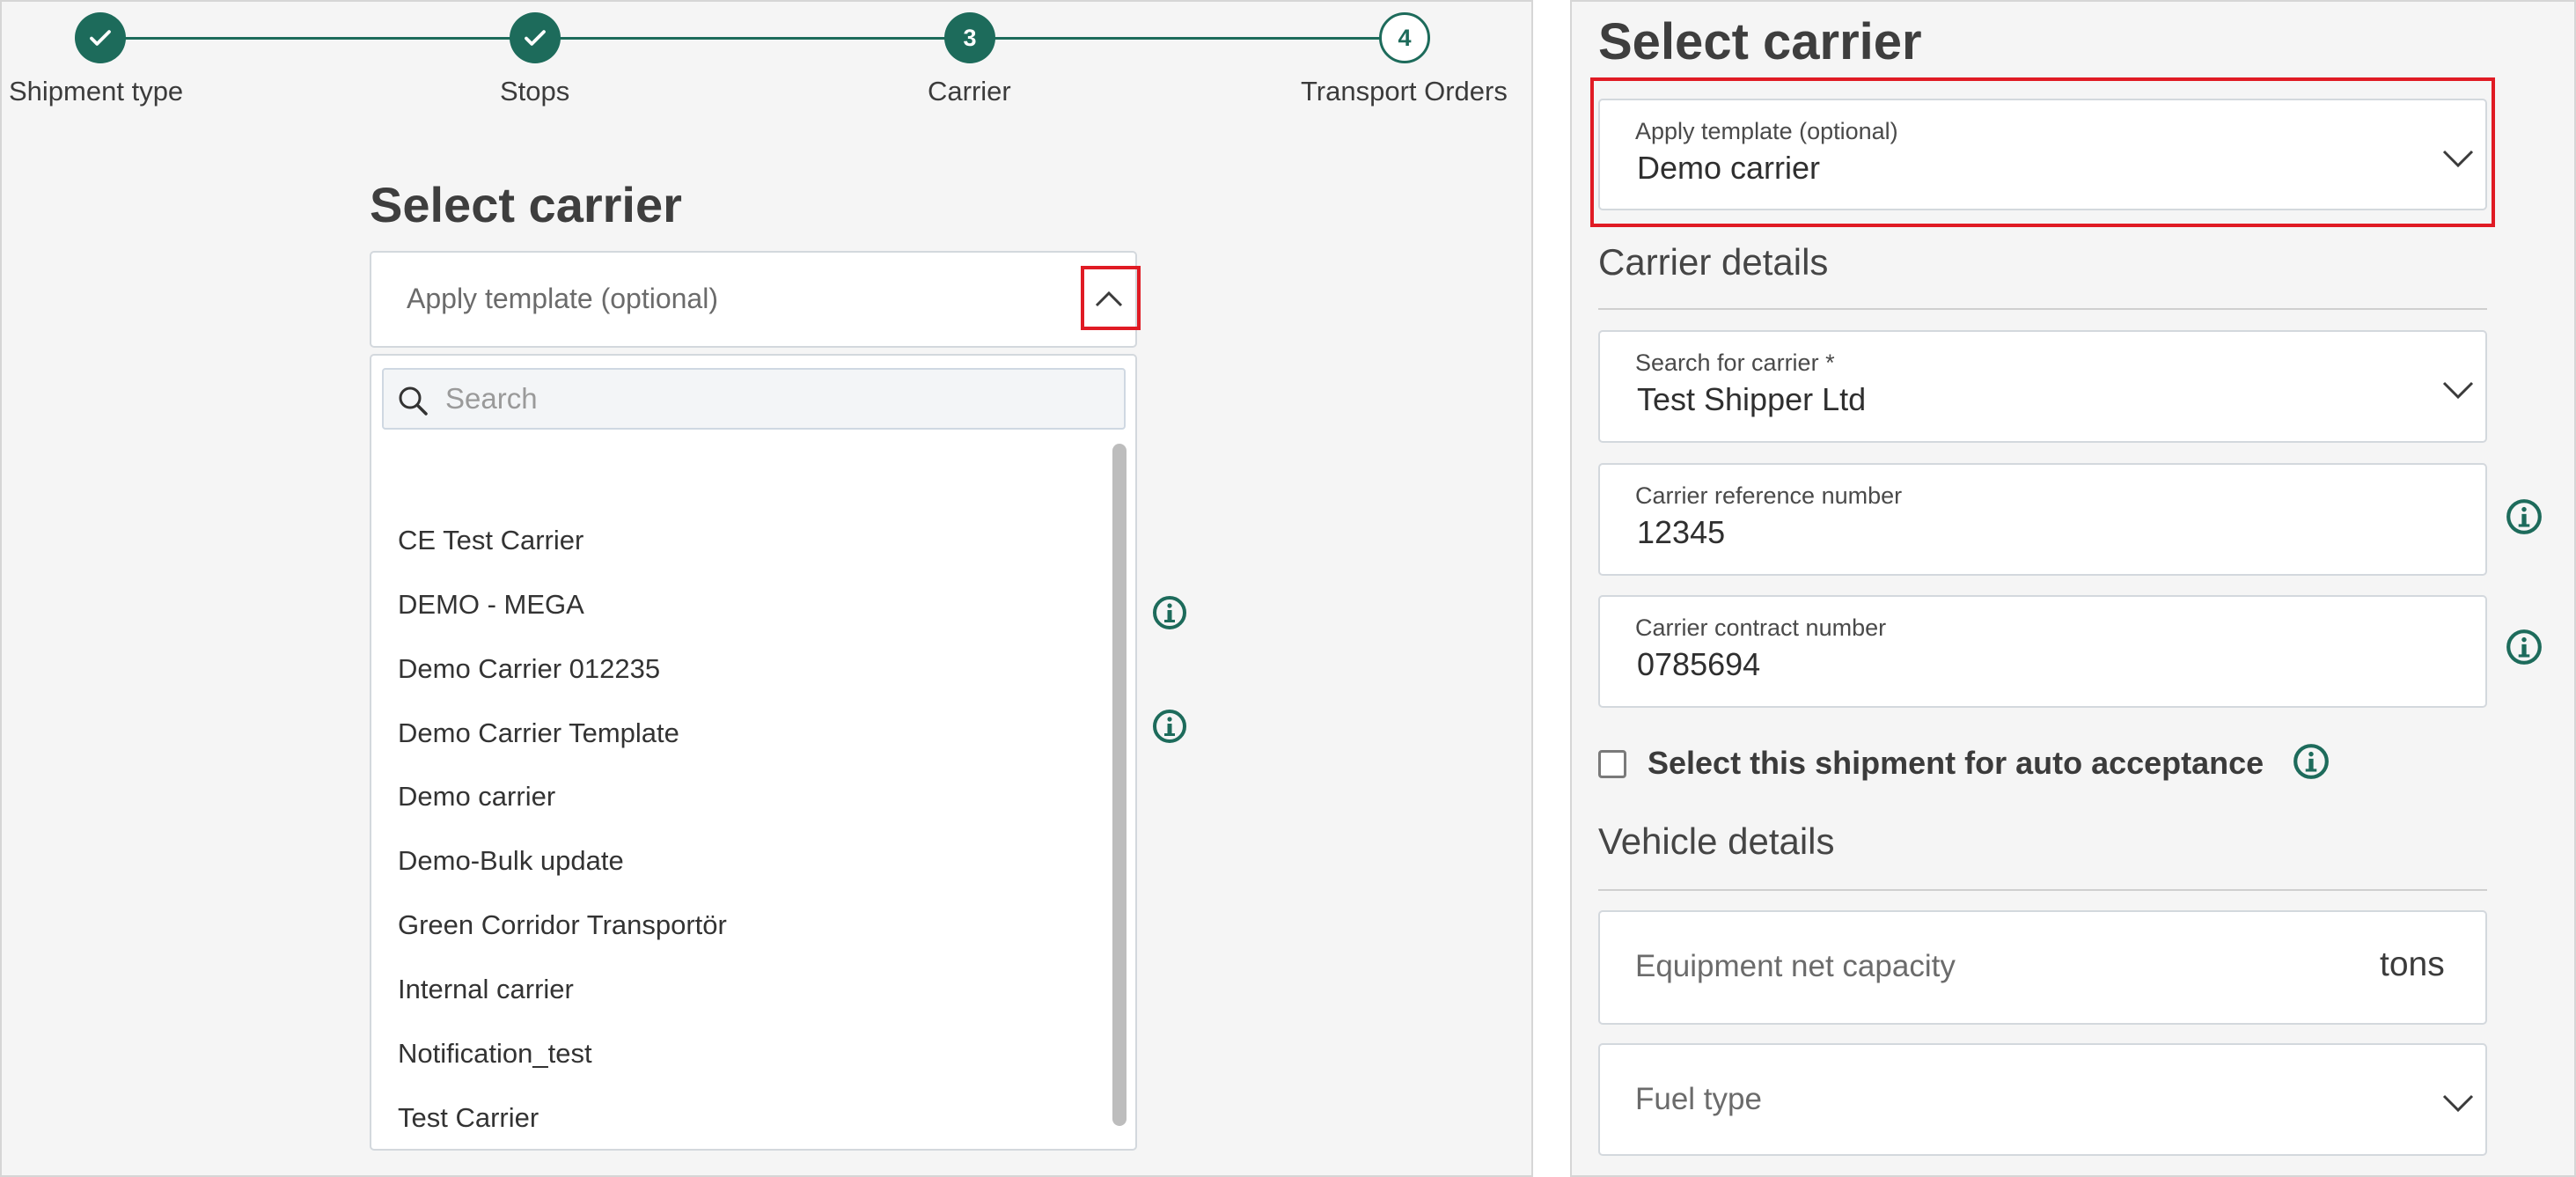  Describe the element at coordinates (1681, 532) in the screenshot. I see `carrier-reference-value: 12345` at that location.